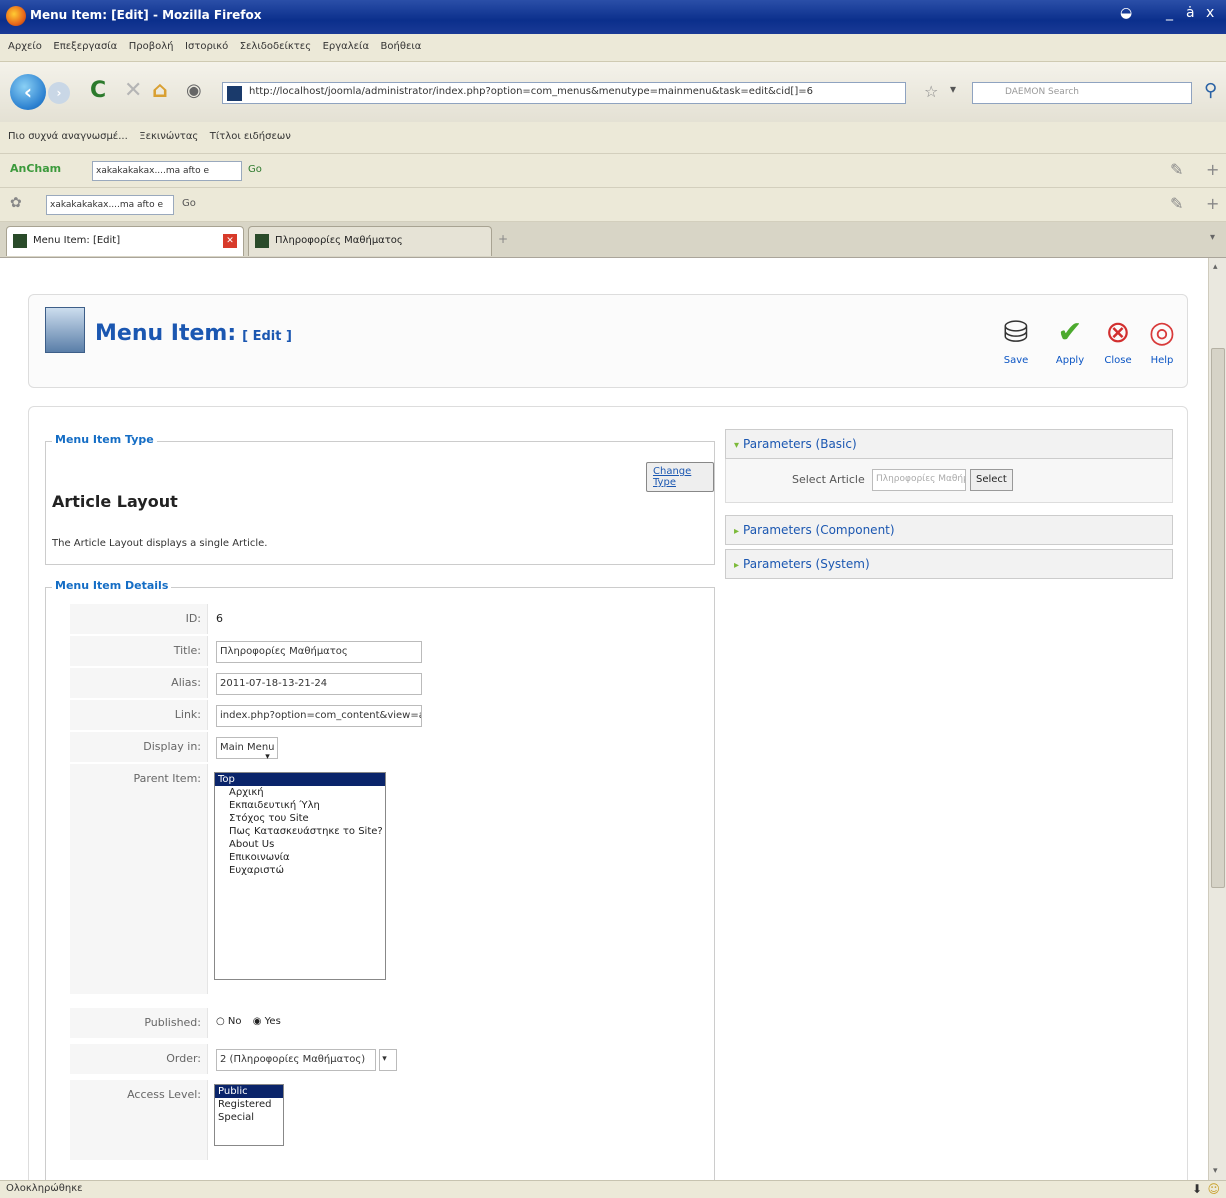  What do you see at coordinates (350, 619) in the screenshot?
I see `id-row: ID: 6` at bounding box center [350, 619].